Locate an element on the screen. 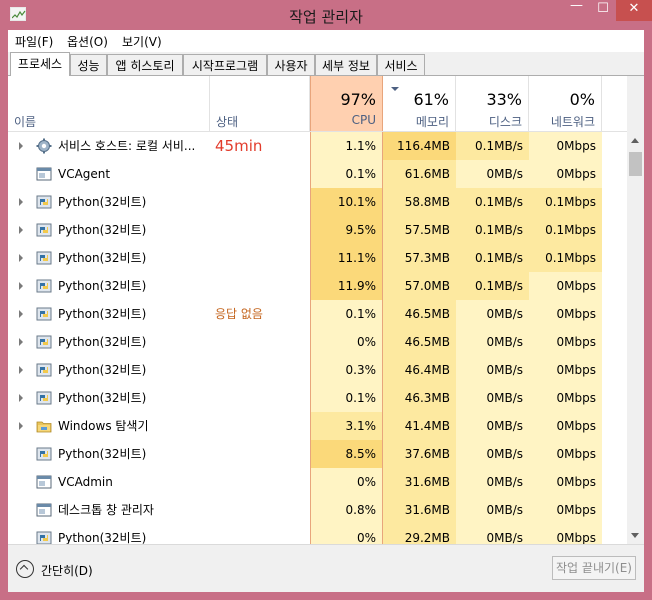  process-row: 0.1% 61.6MB 0MB/s 0Mbps VCAgent is located at coordinates (318, 174).